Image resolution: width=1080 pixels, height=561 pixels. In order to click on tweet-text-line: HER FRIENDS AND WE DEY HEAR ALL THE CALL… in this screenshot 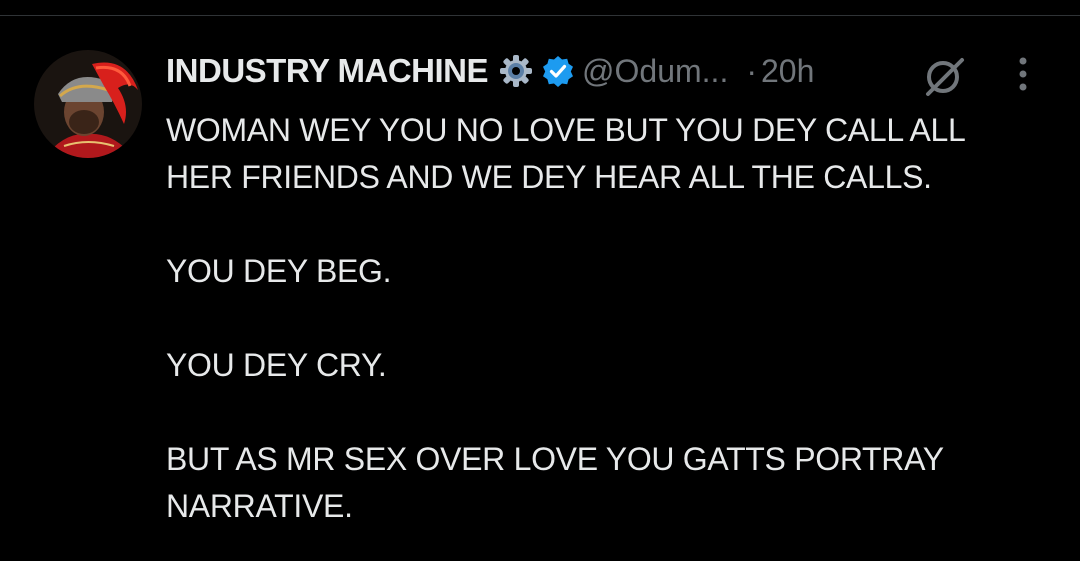, I will do `click(549, 177)`.